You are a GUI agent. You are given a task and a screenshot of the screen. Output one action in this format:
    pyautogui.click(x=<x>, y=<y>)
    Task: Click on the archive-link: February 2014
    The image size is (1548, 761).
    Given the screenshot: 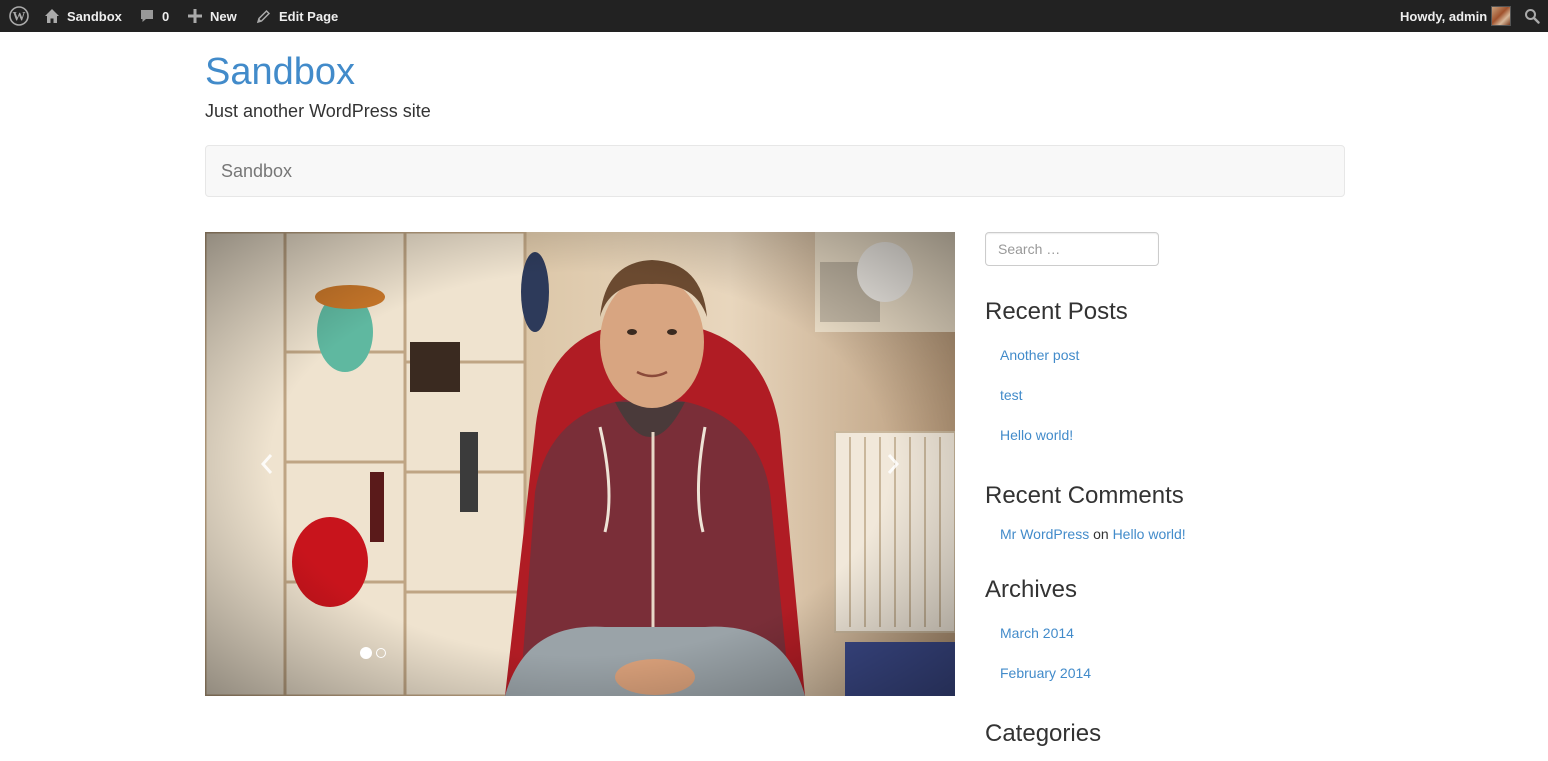 What is the action you would take?
    pyautogui.click(x=1045, y=673)
    